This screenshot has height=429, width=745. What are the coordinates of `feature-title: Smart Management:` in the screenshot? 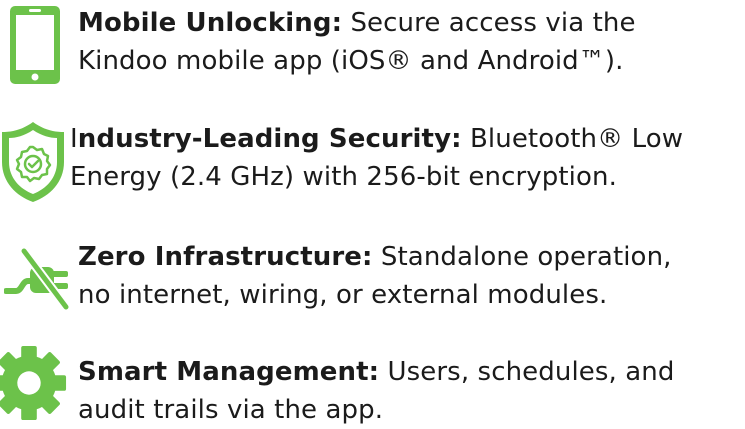 It's located at (229, 372).